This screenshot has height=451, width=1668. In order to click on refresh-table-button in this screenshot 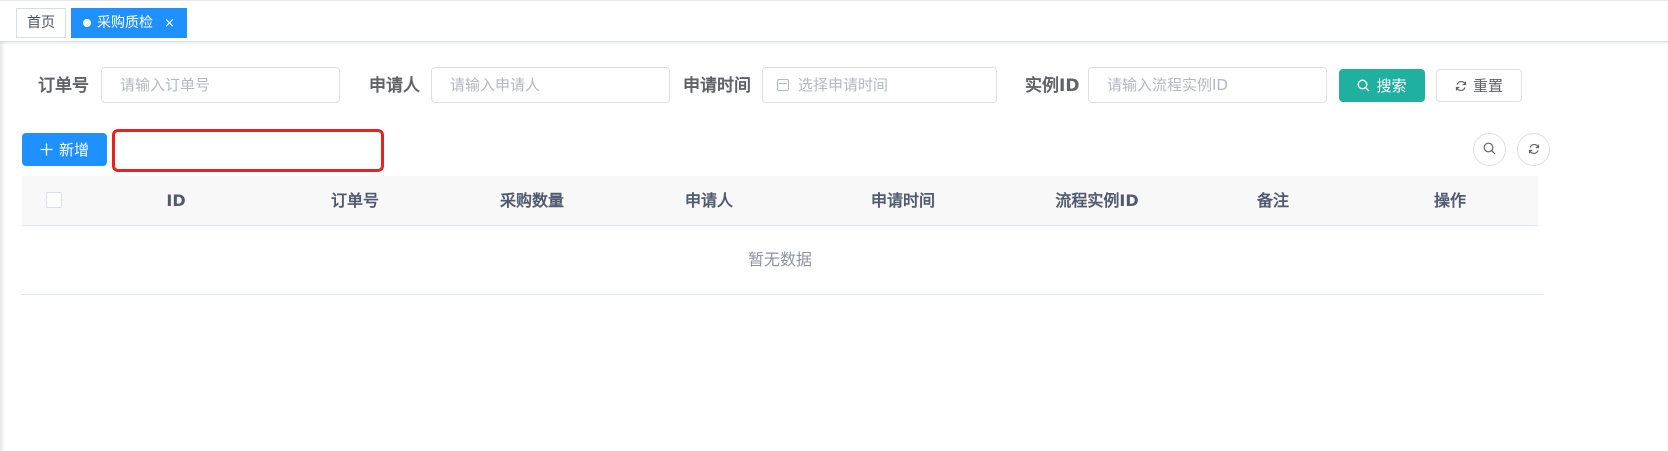, I will do `click(1533, 149)`.